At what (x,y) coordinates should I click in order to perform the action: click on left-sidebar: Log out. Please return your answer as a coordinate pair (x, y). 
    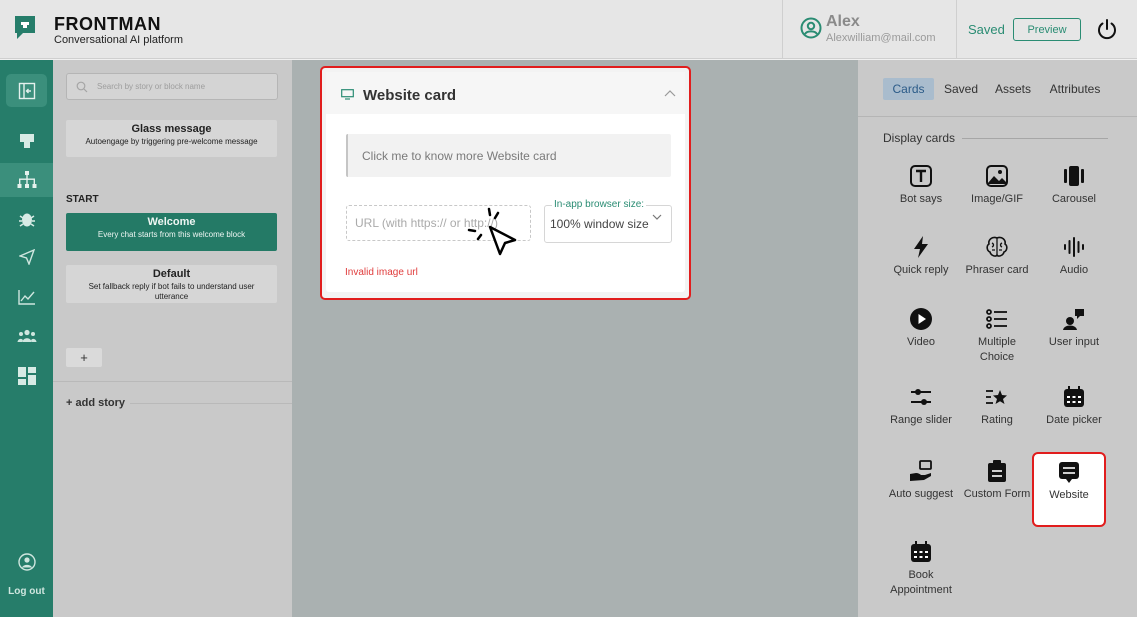
    Looking at the image, I should click on (26, 338).